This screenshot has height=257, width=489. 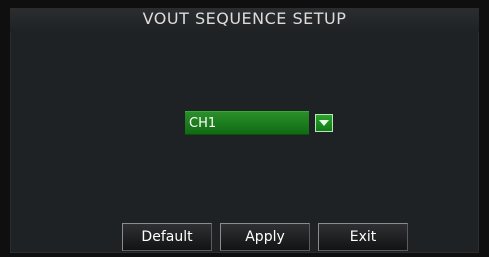 I want to click on channel-select: CH1, so click(x=259, y=123).